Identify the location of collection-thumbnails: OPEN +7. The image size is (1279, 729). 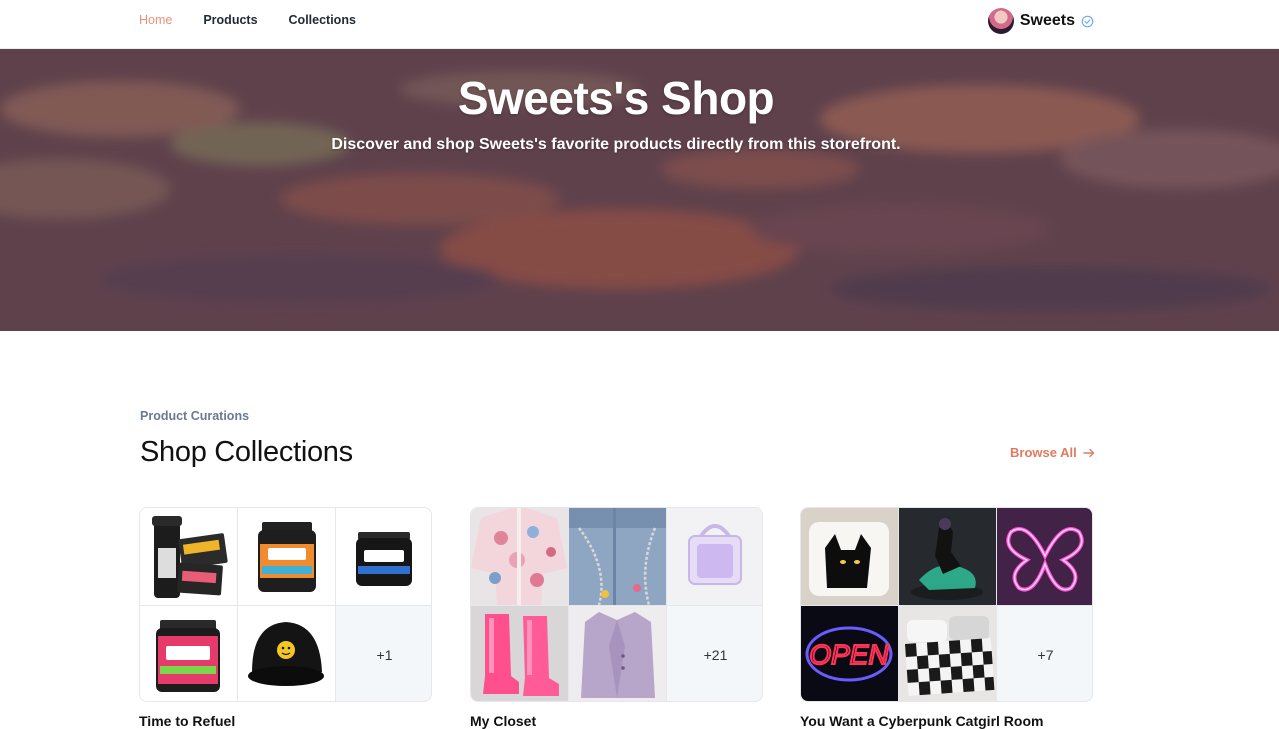
(946, 604).